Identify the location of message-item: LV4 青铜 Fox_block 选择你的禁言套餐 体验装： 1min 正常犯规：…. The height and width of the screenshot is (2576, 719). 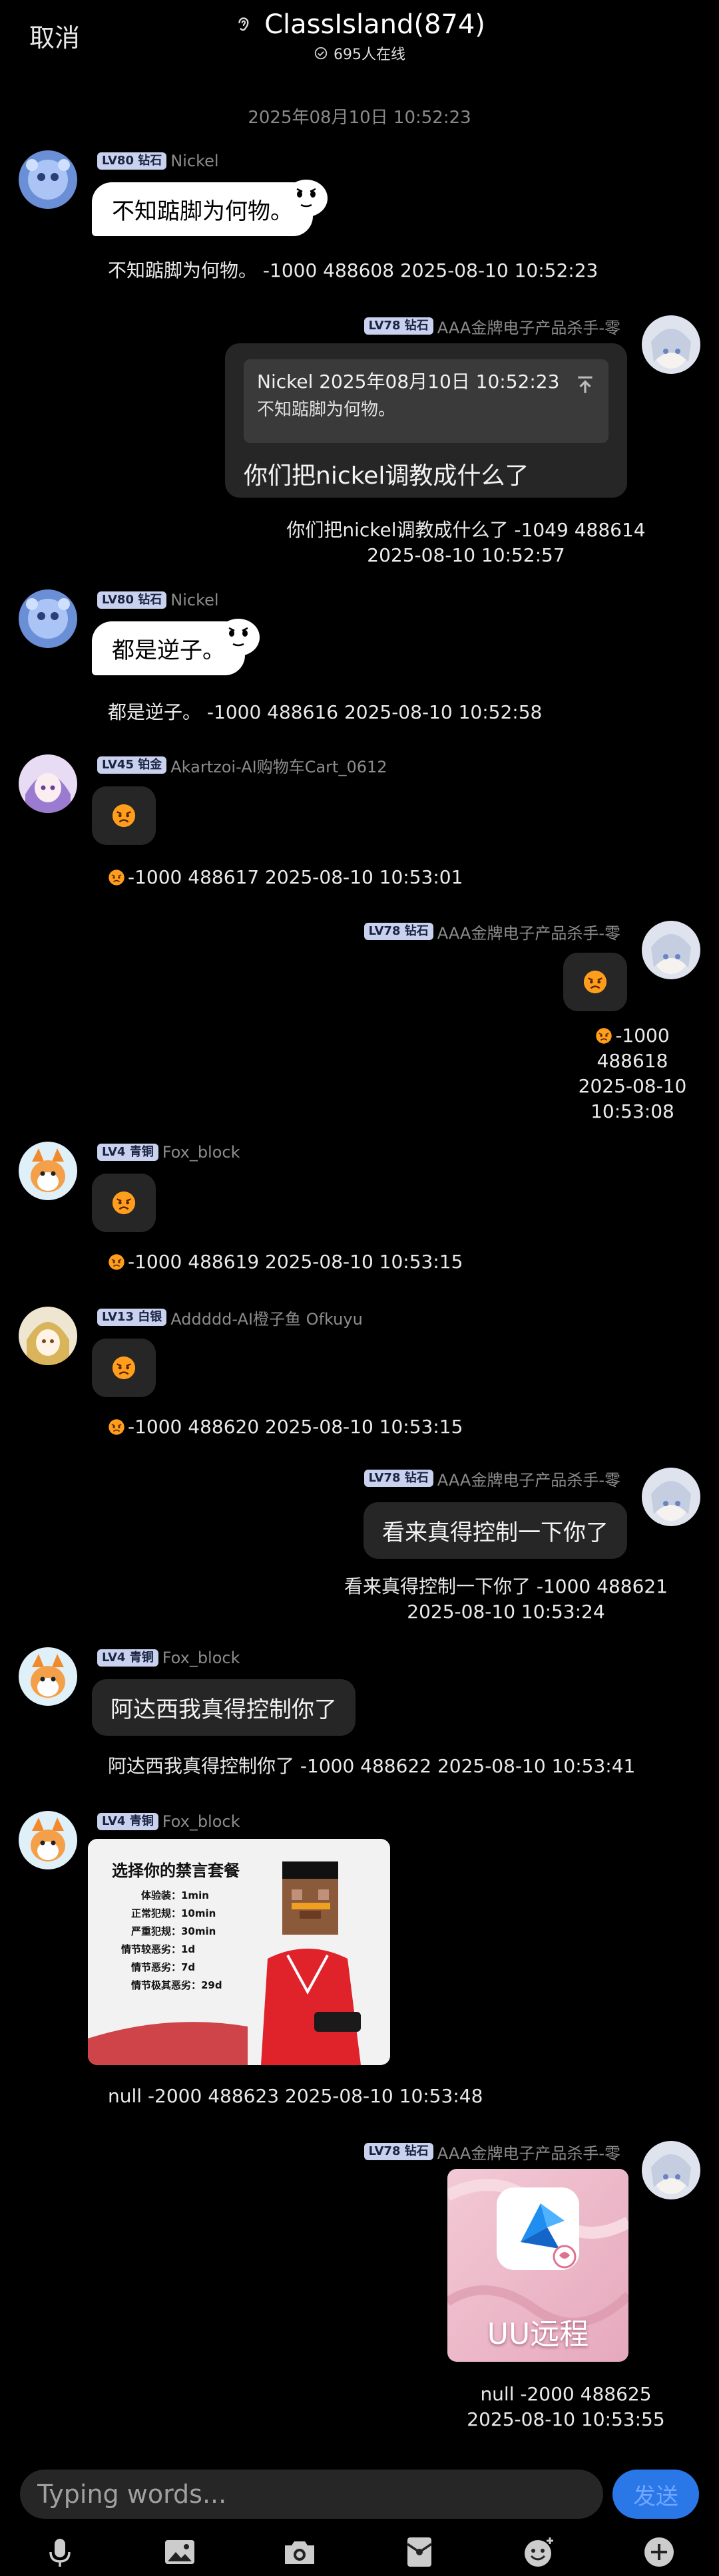
(359, 1964).